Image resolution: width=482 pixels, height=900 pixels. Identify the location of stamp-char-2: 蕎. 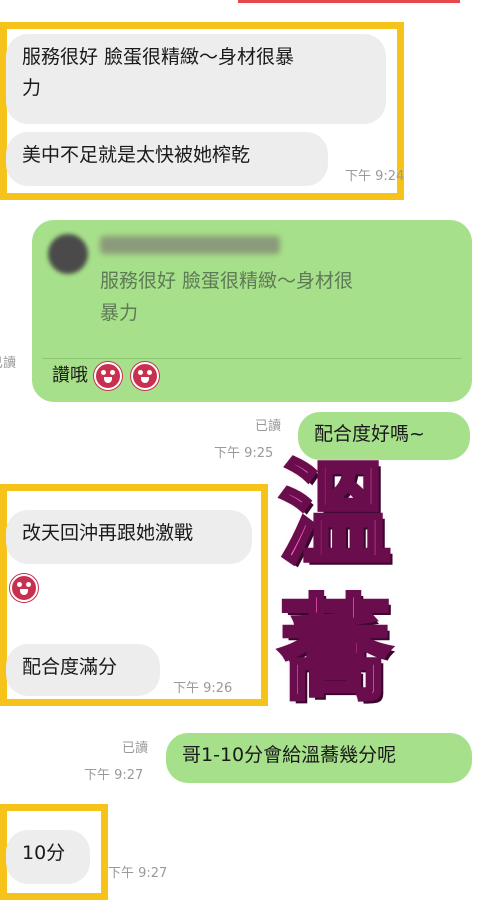
(335, 650).